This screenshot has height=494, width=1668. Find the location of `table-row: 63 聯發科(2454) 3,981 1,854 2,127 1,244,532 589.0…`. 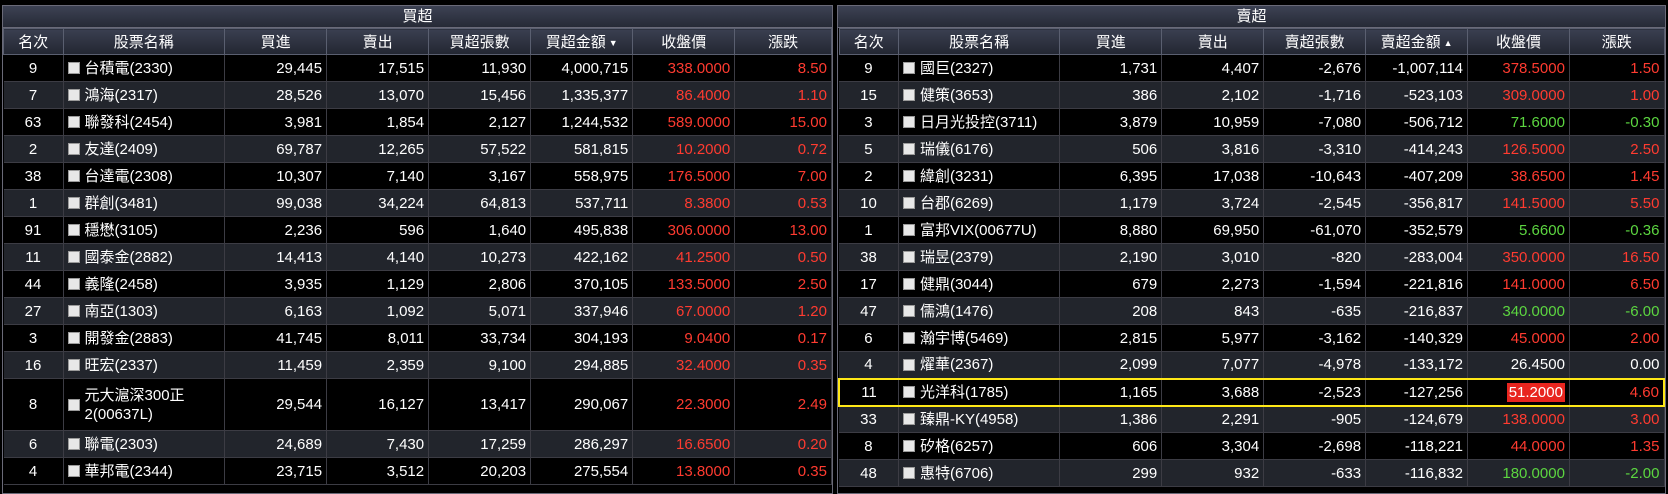

table-row: 63 聯發科(2454) 3,981 1,854 2,127 1,244,532 589.0… is located at coordinates (417, 122).